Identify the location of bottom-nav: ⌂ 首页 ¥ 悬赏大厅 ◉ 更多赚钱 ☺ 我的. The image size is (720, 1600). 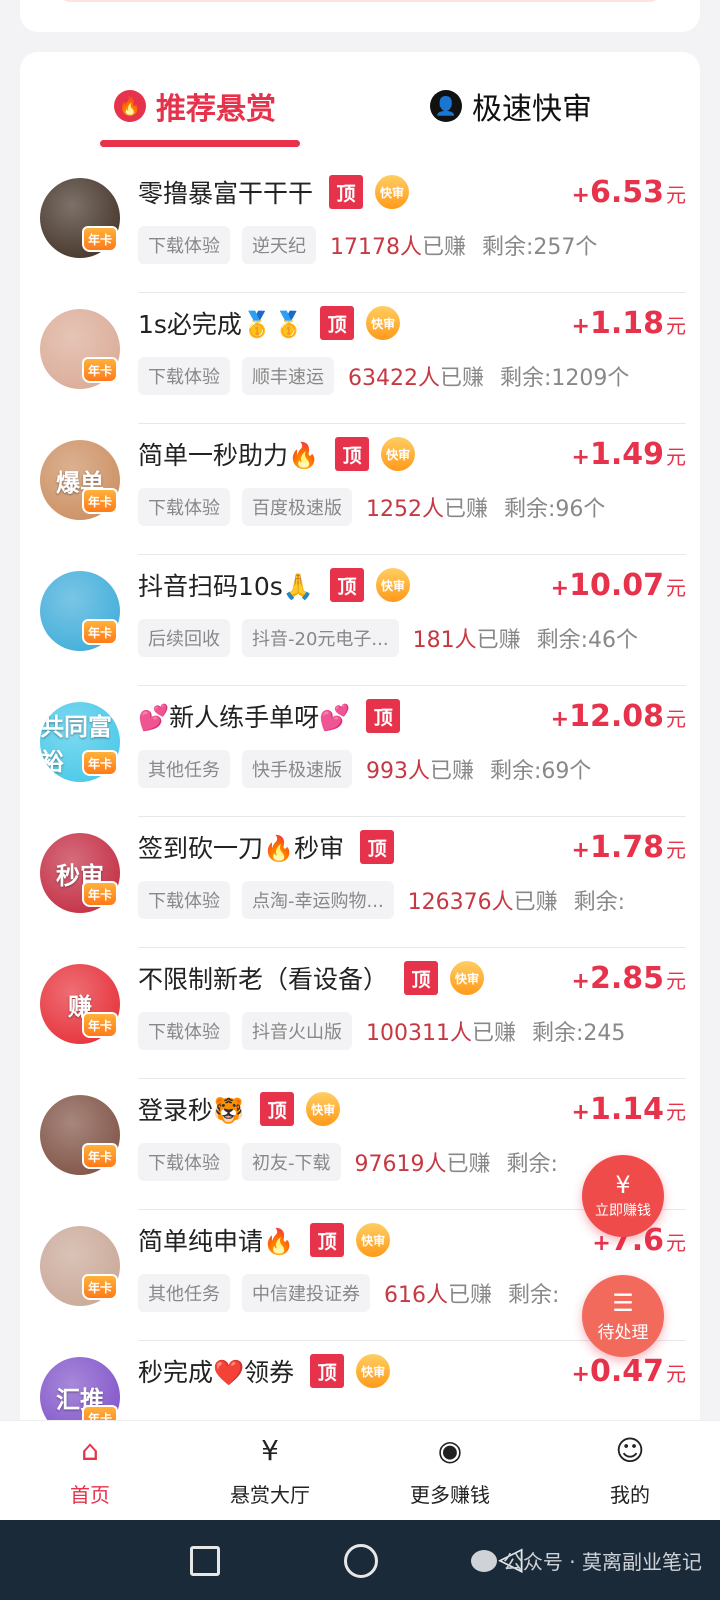
(360, 1470).